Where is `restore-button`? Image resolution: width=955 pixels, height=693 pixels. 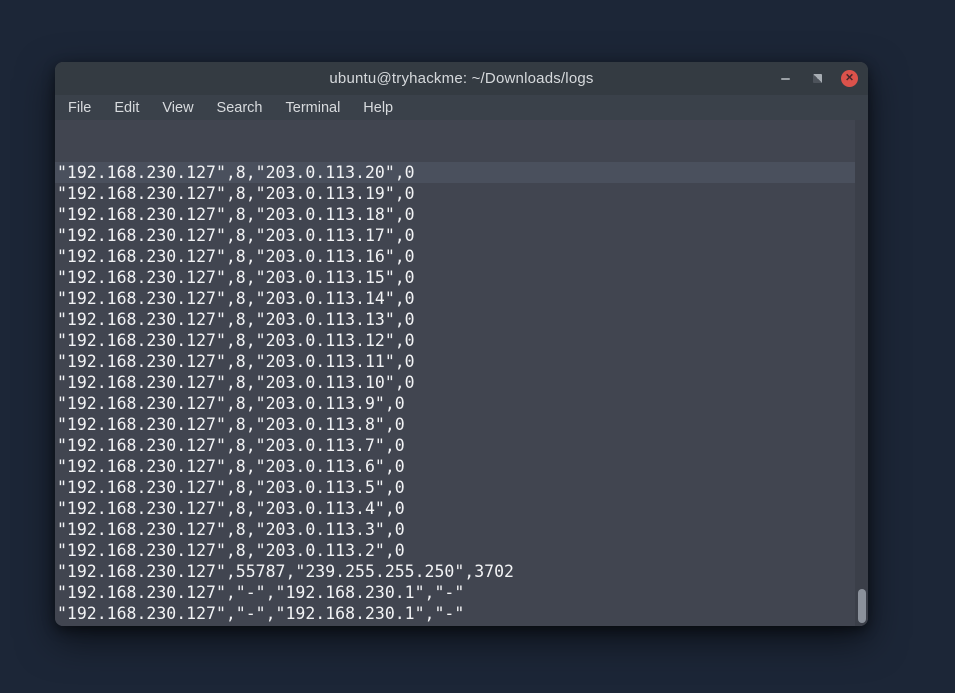 restore-button is located at coordinates (817, 78).